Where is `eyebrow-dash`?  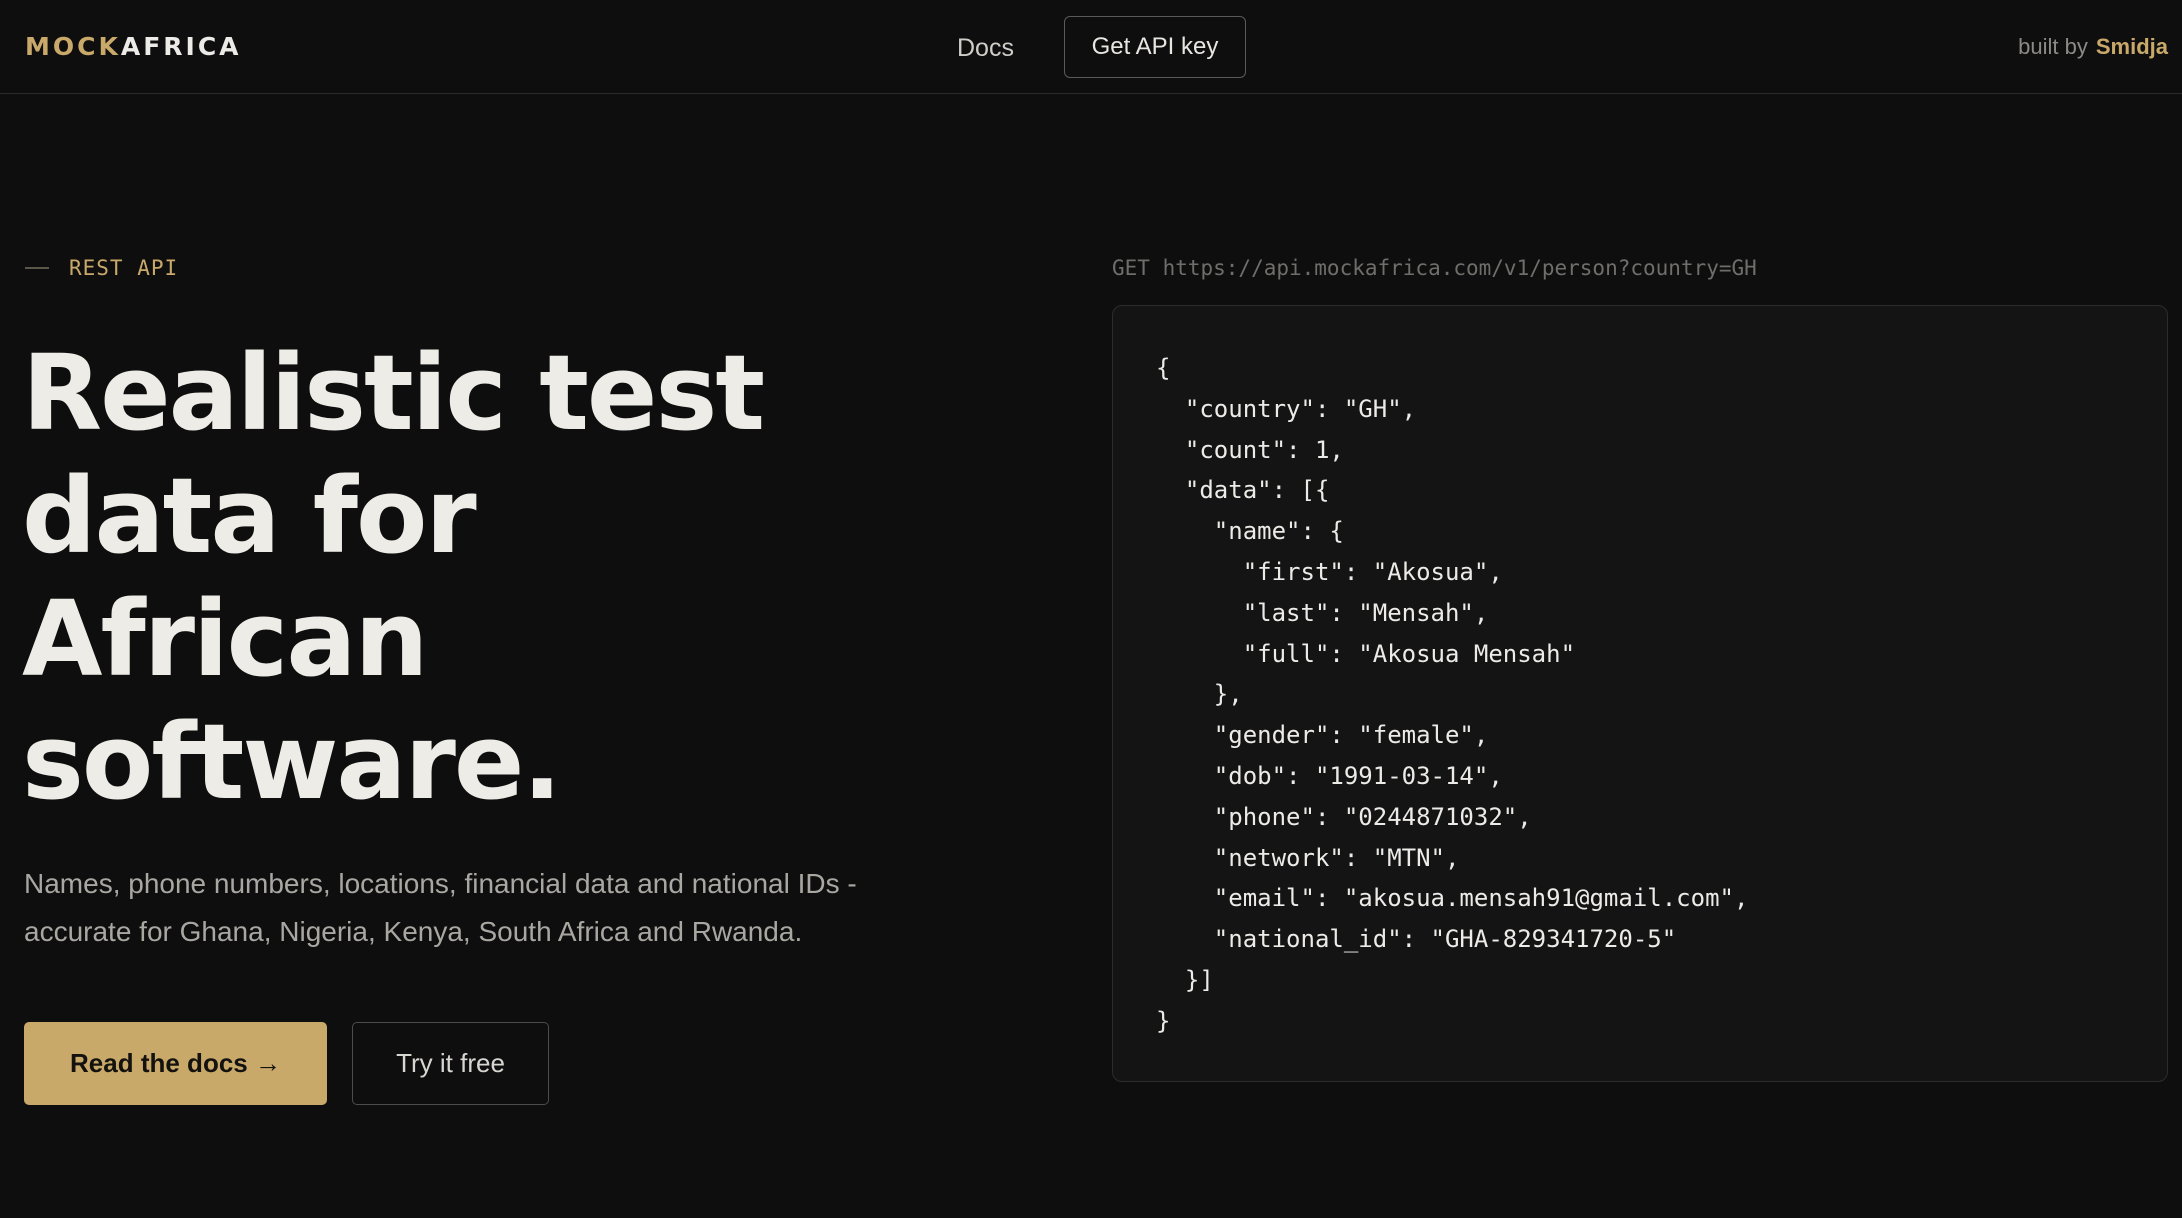 eyebrow-dash is located at coordinates (37, 268).